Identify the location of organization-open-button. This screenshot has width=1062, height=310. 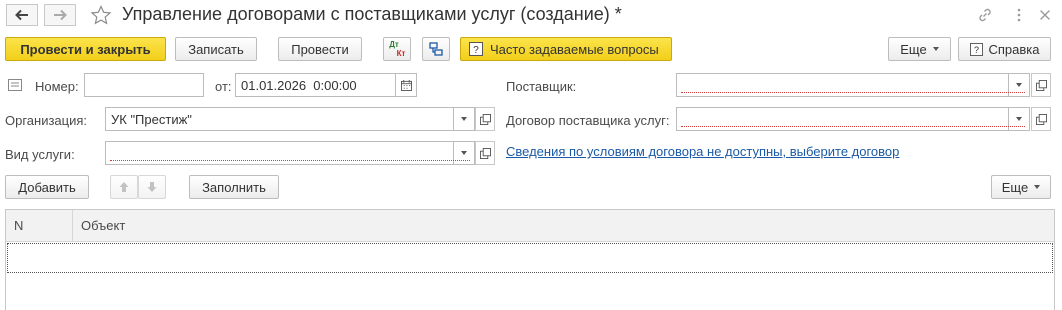
(485, 119).